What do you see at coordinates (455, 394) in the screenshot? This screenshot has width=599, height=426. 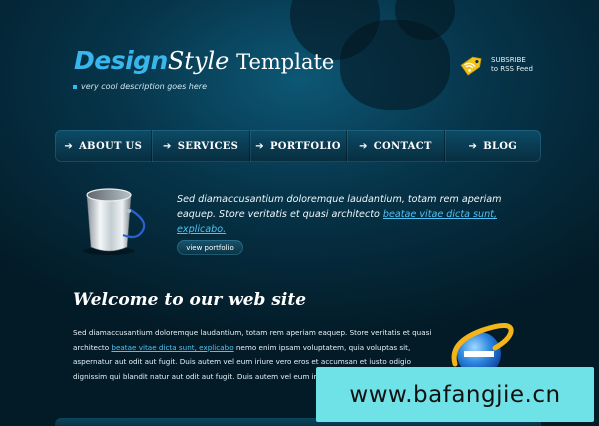 I see `watermark-overlay: www.bafangjie.cn` at bounding box center [455, 394].